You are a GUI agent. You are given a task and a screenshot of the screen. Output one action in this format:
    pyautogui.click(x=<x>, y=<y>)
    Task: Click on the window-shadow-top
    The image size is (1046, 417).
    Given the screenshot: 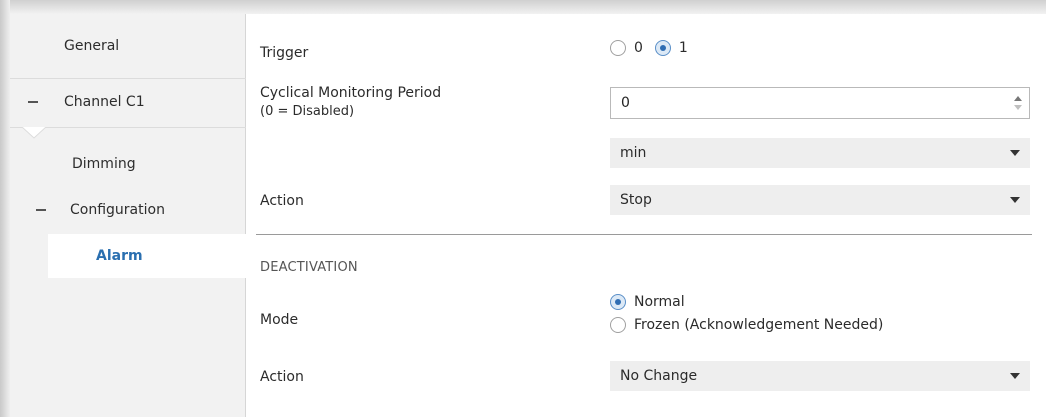 What is the action you would take?
    pyautogui.click(x=523, y=7)
    